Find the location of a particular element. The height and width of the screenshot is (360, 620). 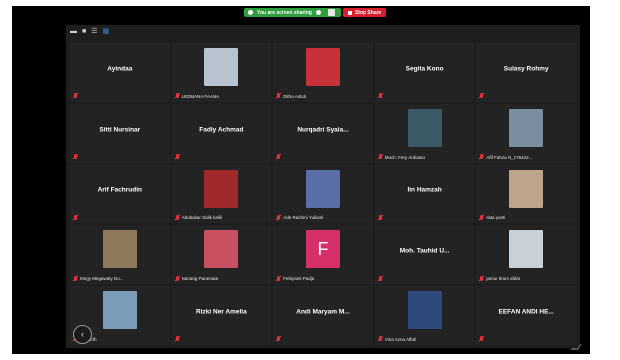

participant-label: LEDMANA FAANA is located at coordinates (200, 96).